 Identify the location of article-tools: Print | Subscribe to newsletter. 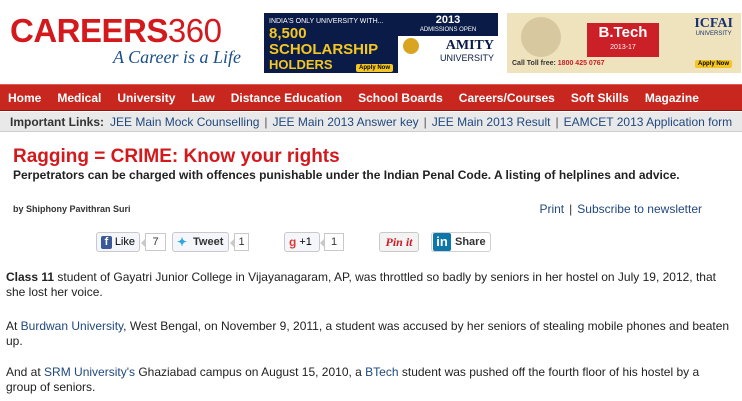
(620, 209).